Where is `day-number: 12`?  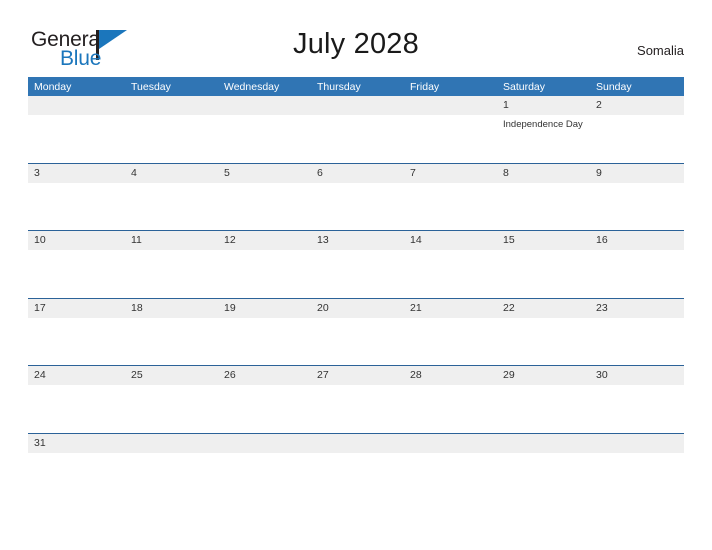
day-number: 12 is located at coordinates (230, 240).